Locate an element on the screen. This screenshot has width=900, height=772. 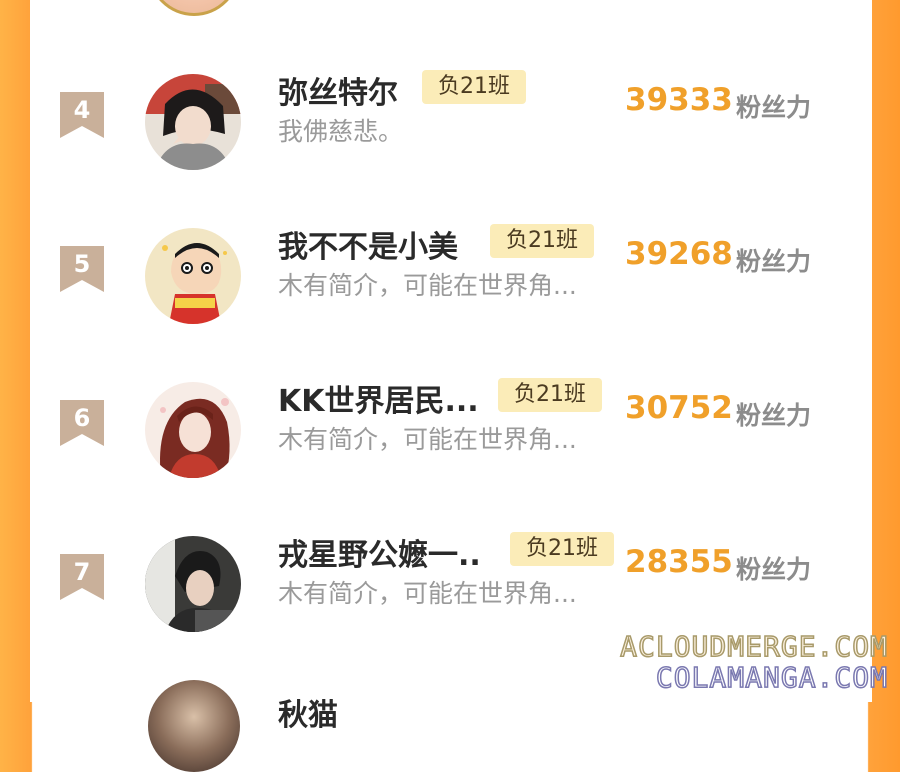
fan-score: 28355 is located at coordinates (679, 562).